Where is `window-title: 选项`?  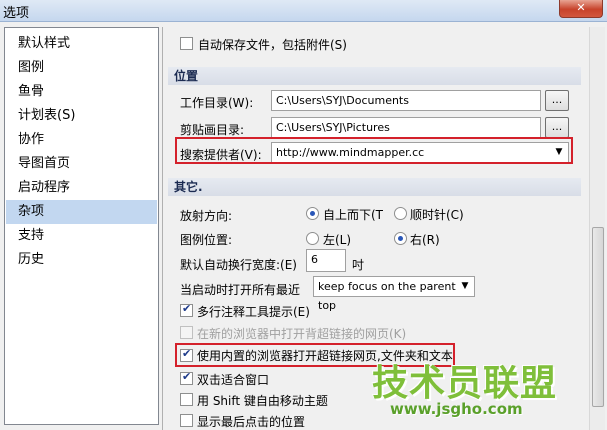
window-title: 选项 is located at coordinates (16, 13).